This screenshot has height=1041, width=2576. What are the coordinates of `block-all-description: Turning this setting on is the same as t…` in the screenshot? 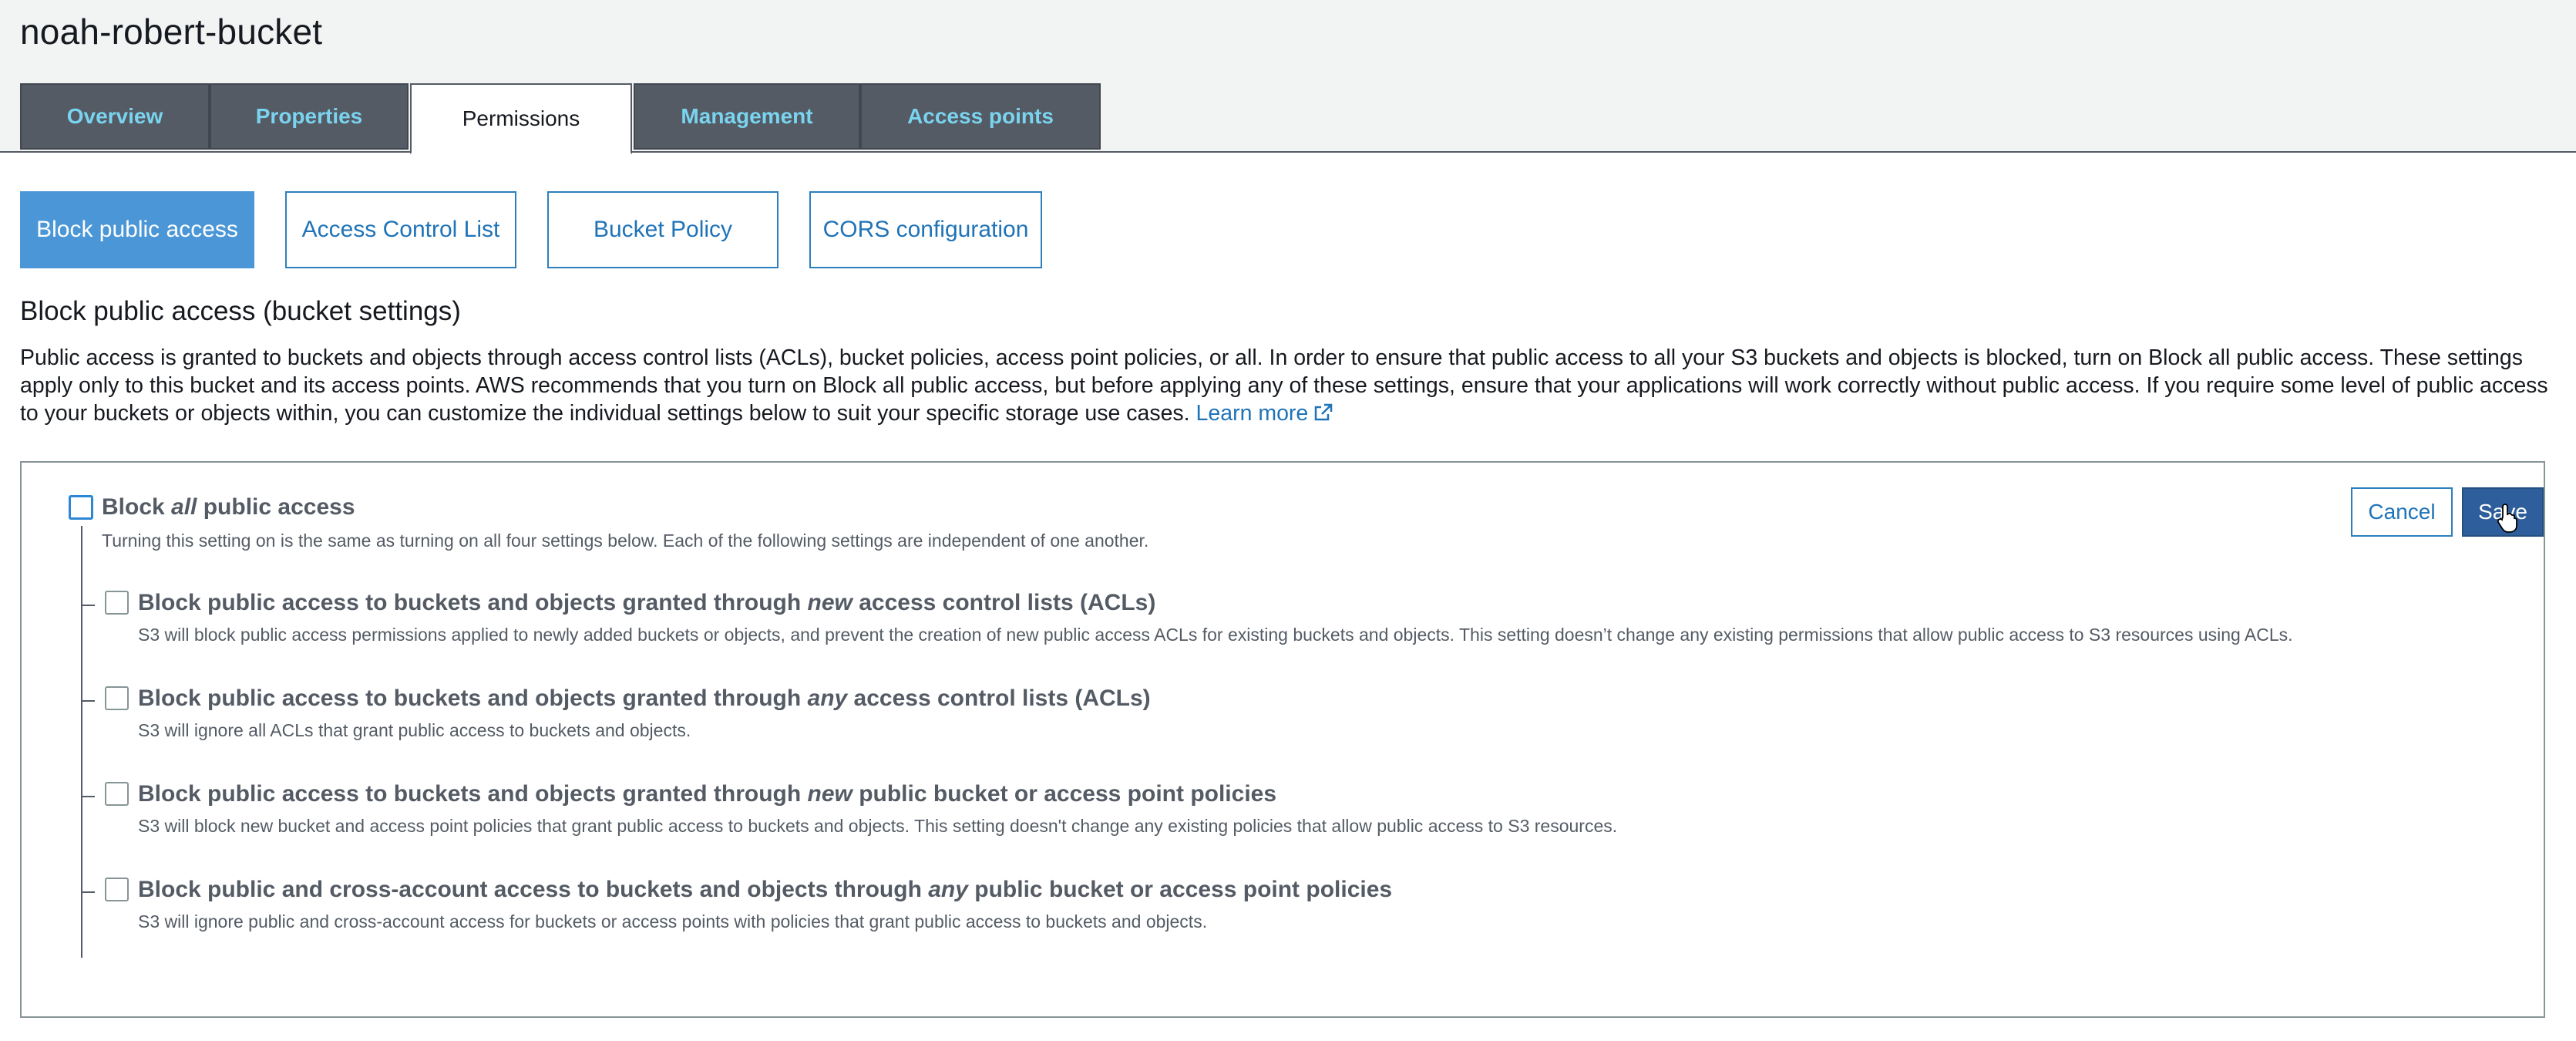 It's located at (625, 541).